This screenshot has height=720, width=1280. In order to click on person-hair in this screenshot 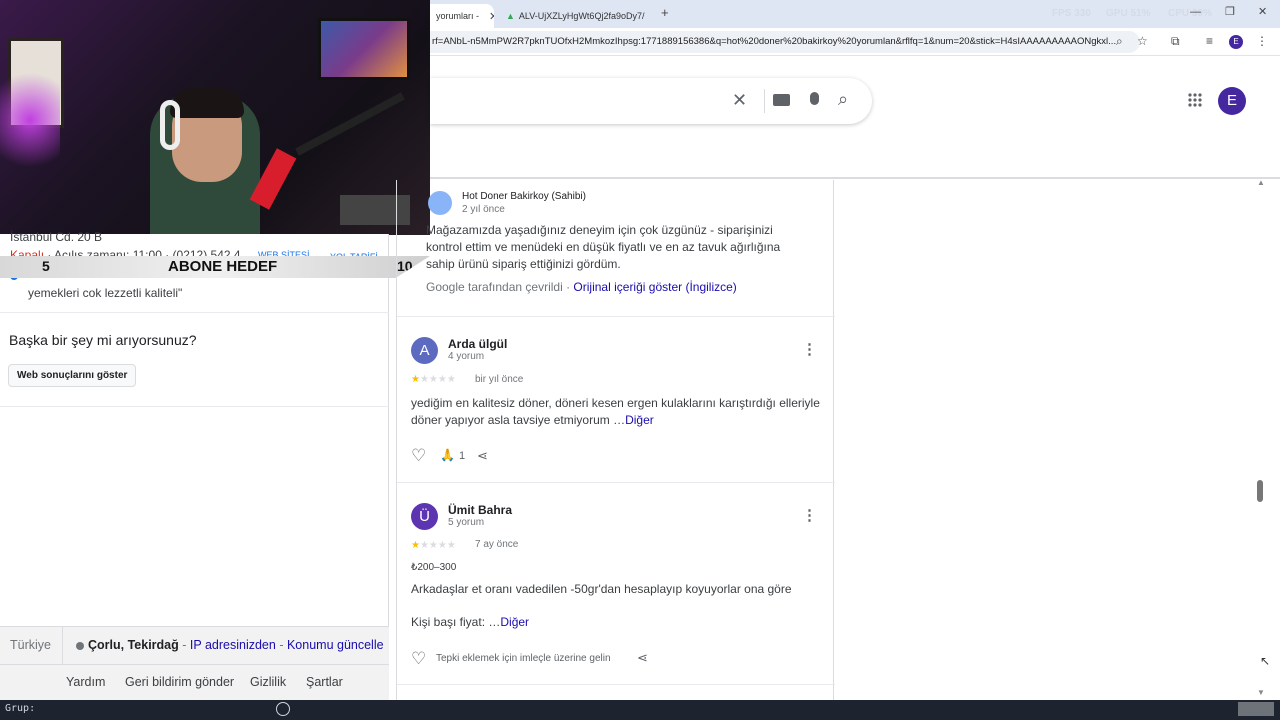, I will do `click(207, 103)`.